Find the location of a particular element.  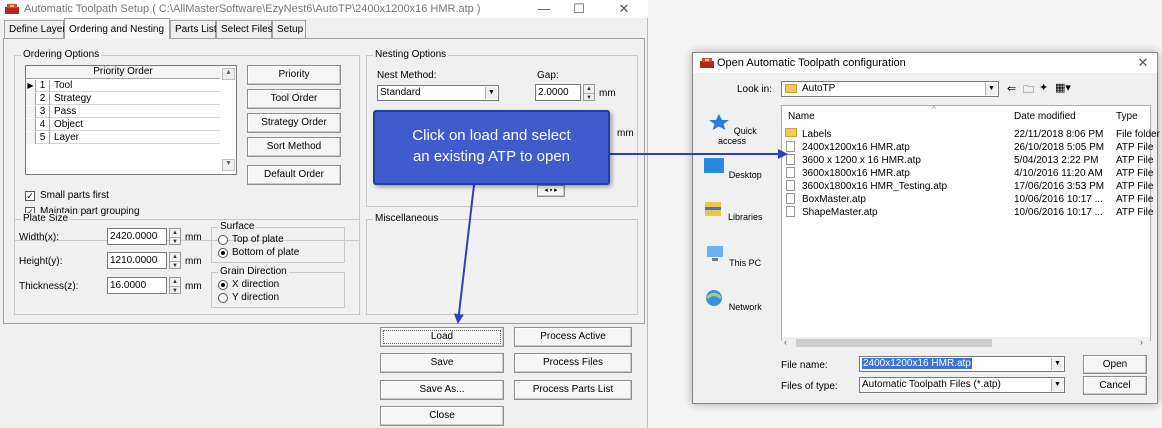

file-date: 5/04/2013 2:22 PM is located at coordinates (1056, 160).